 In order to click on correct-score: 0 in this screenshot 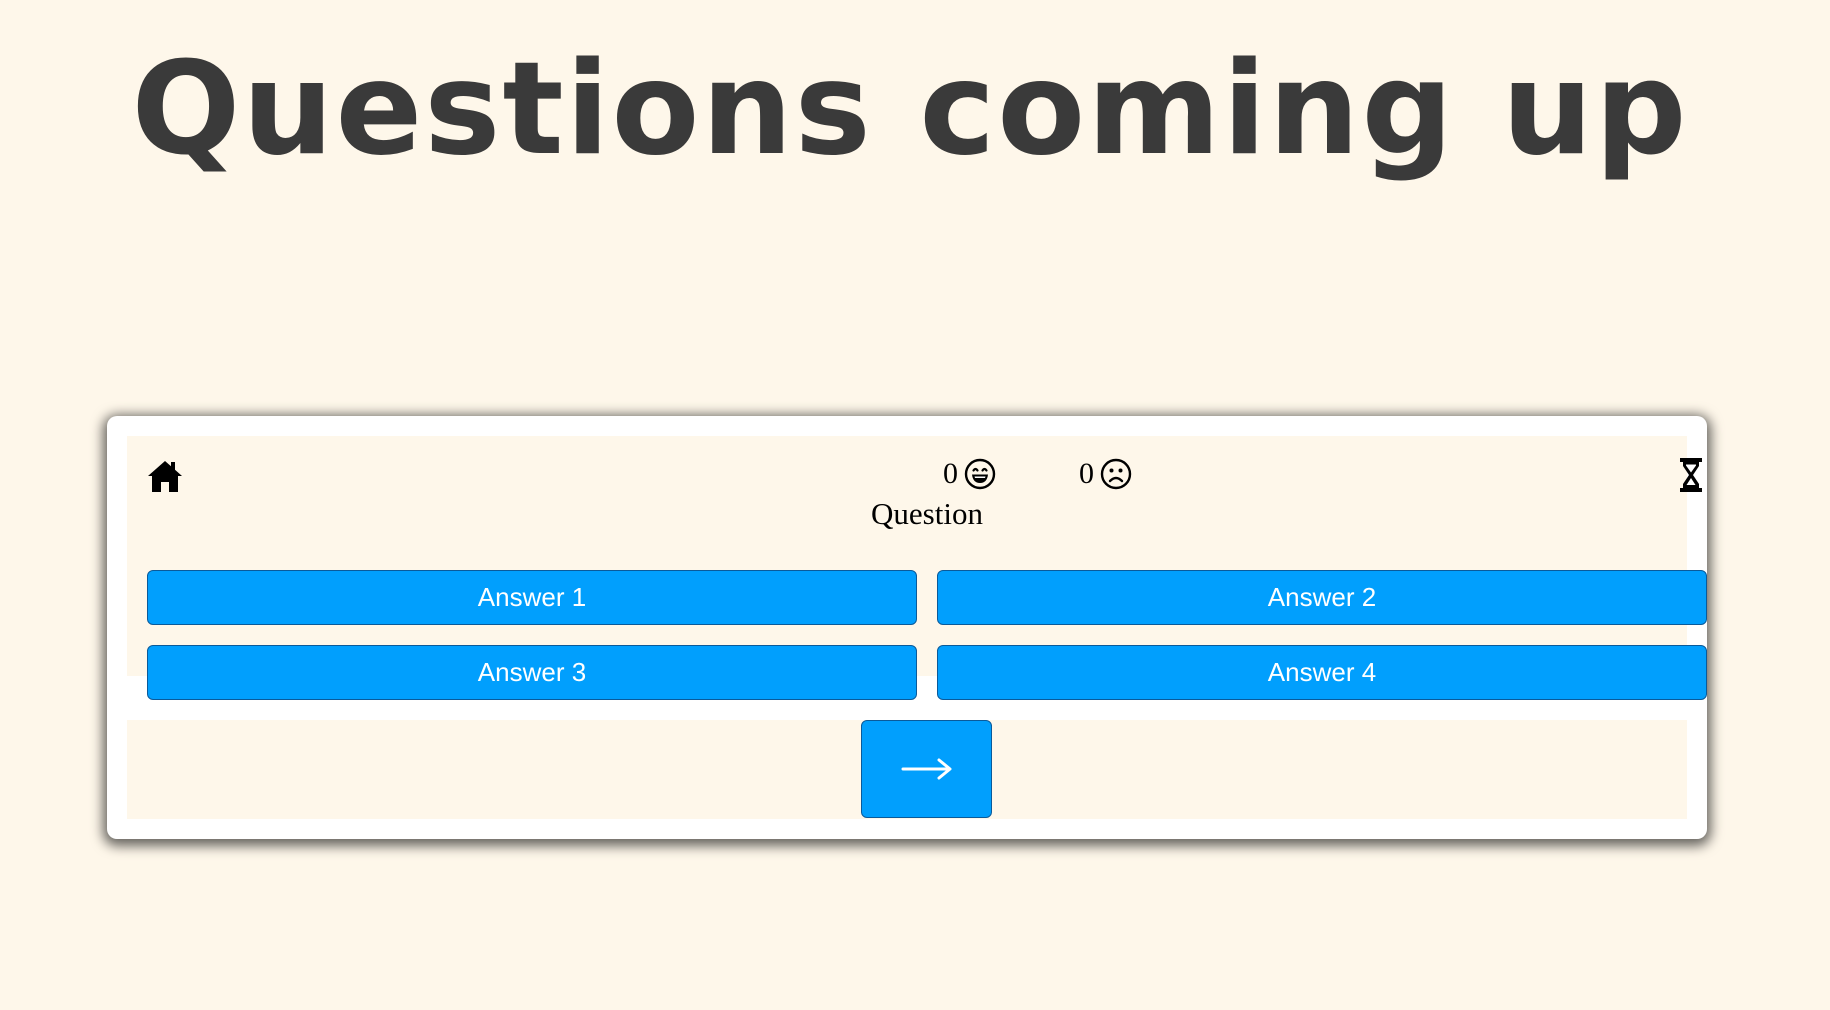, I will do `click(969, 474)`.